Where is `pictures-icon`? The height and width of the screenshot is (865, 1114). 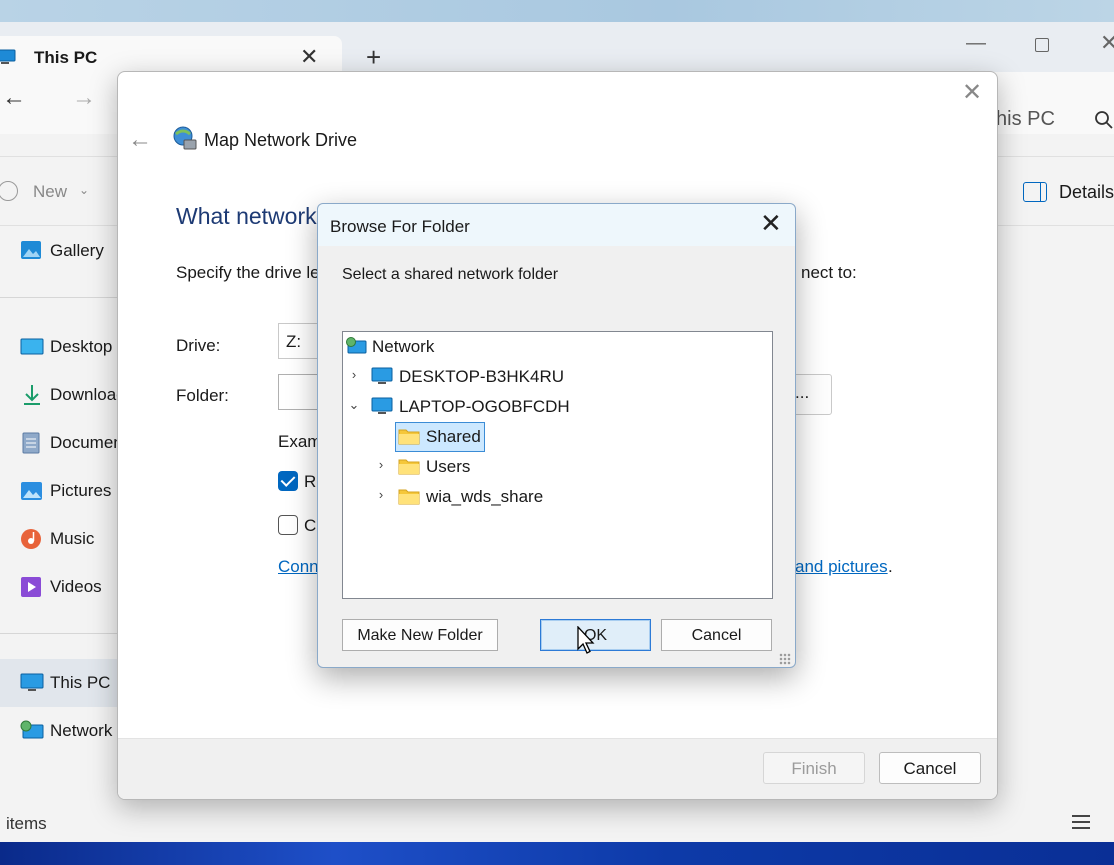 pictures-icon is located at coordinates (31, 491).